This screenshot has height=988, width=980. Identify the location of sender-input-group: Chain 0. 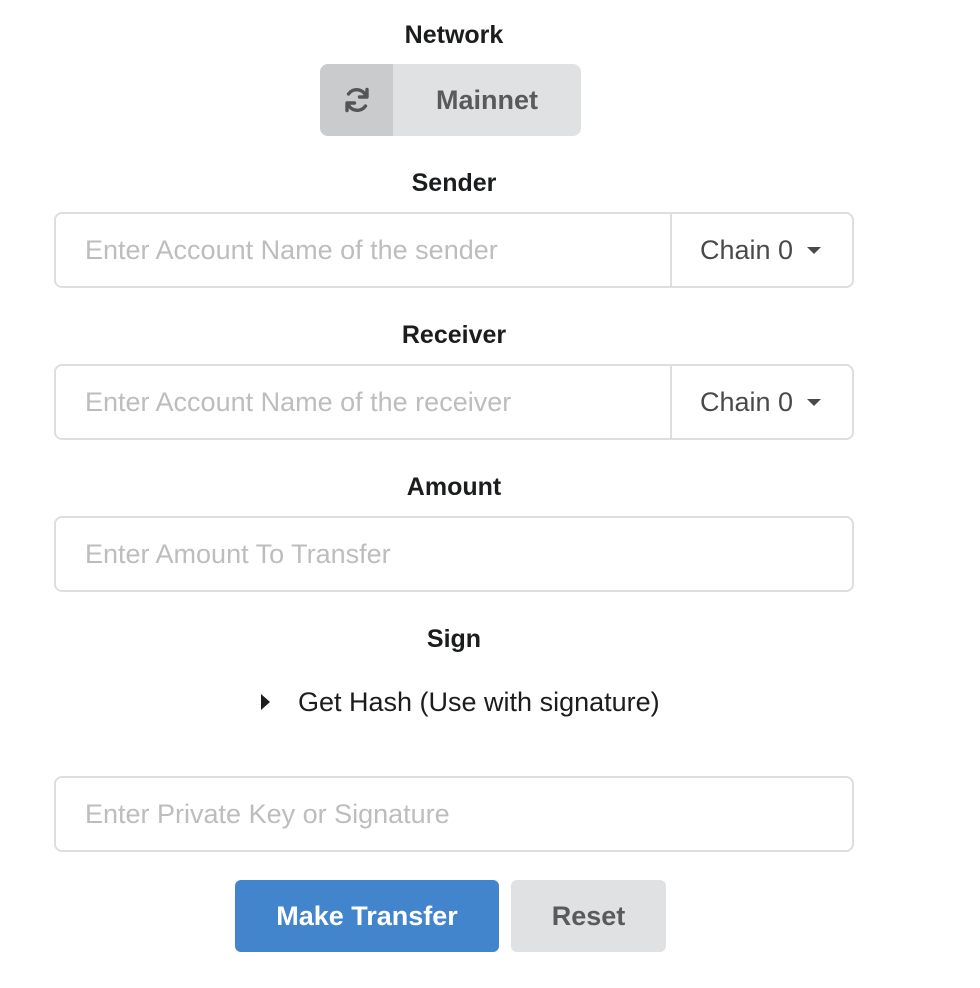
(454, 250).